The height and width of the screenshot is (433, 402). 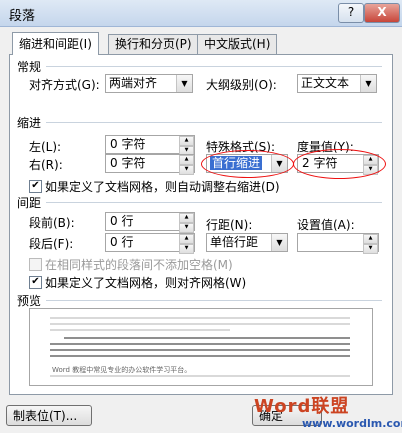 What do you see at coordinates (214, 300) in the screenshot?
I see `preview-divider` at bounding box center [214, 300].